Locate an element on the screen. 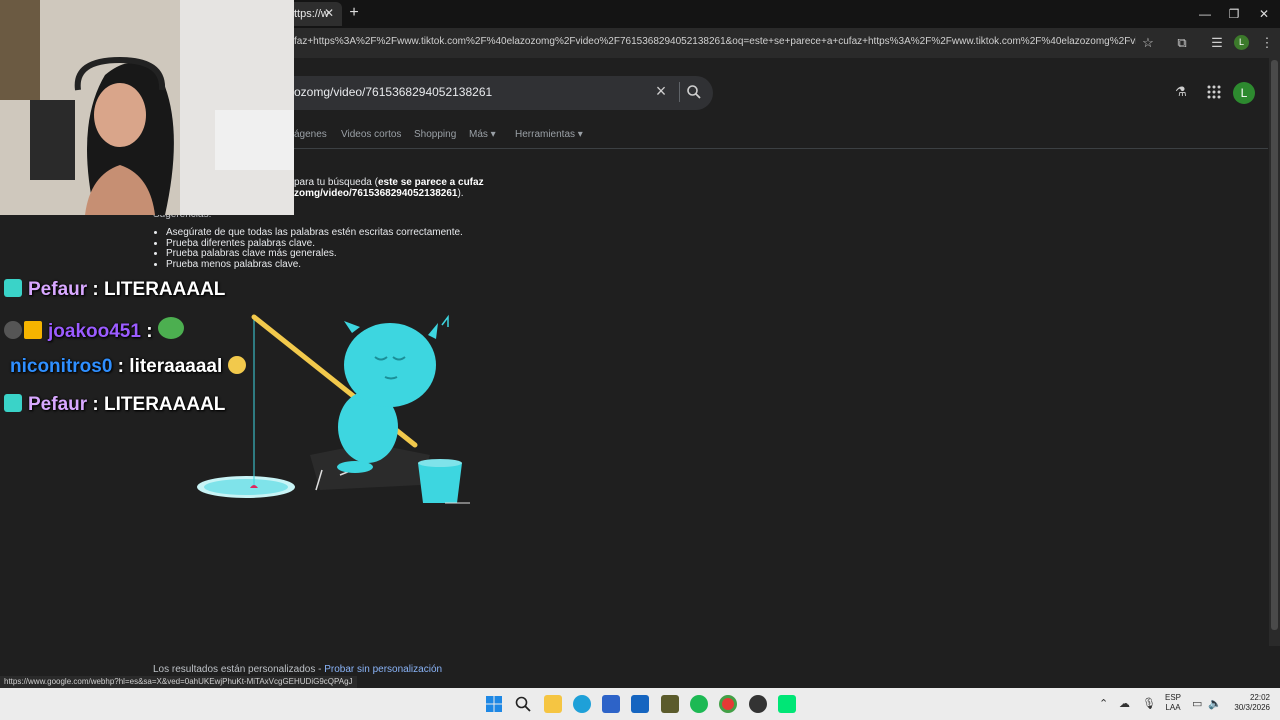  suggestion-item: Prueba menos palabras clave. is located at coordinates (314, 265).